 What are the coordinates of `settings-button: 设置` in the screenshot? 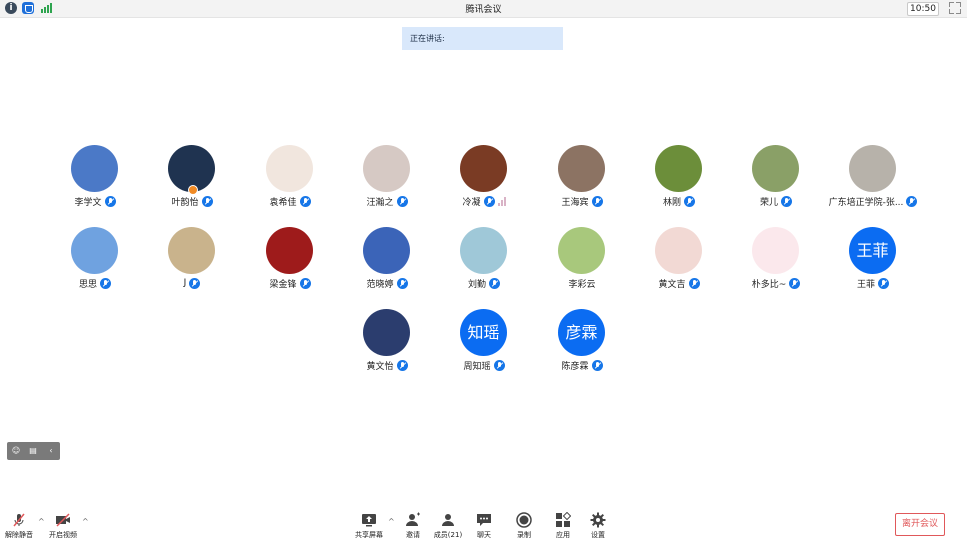 It's located at (598, 527).